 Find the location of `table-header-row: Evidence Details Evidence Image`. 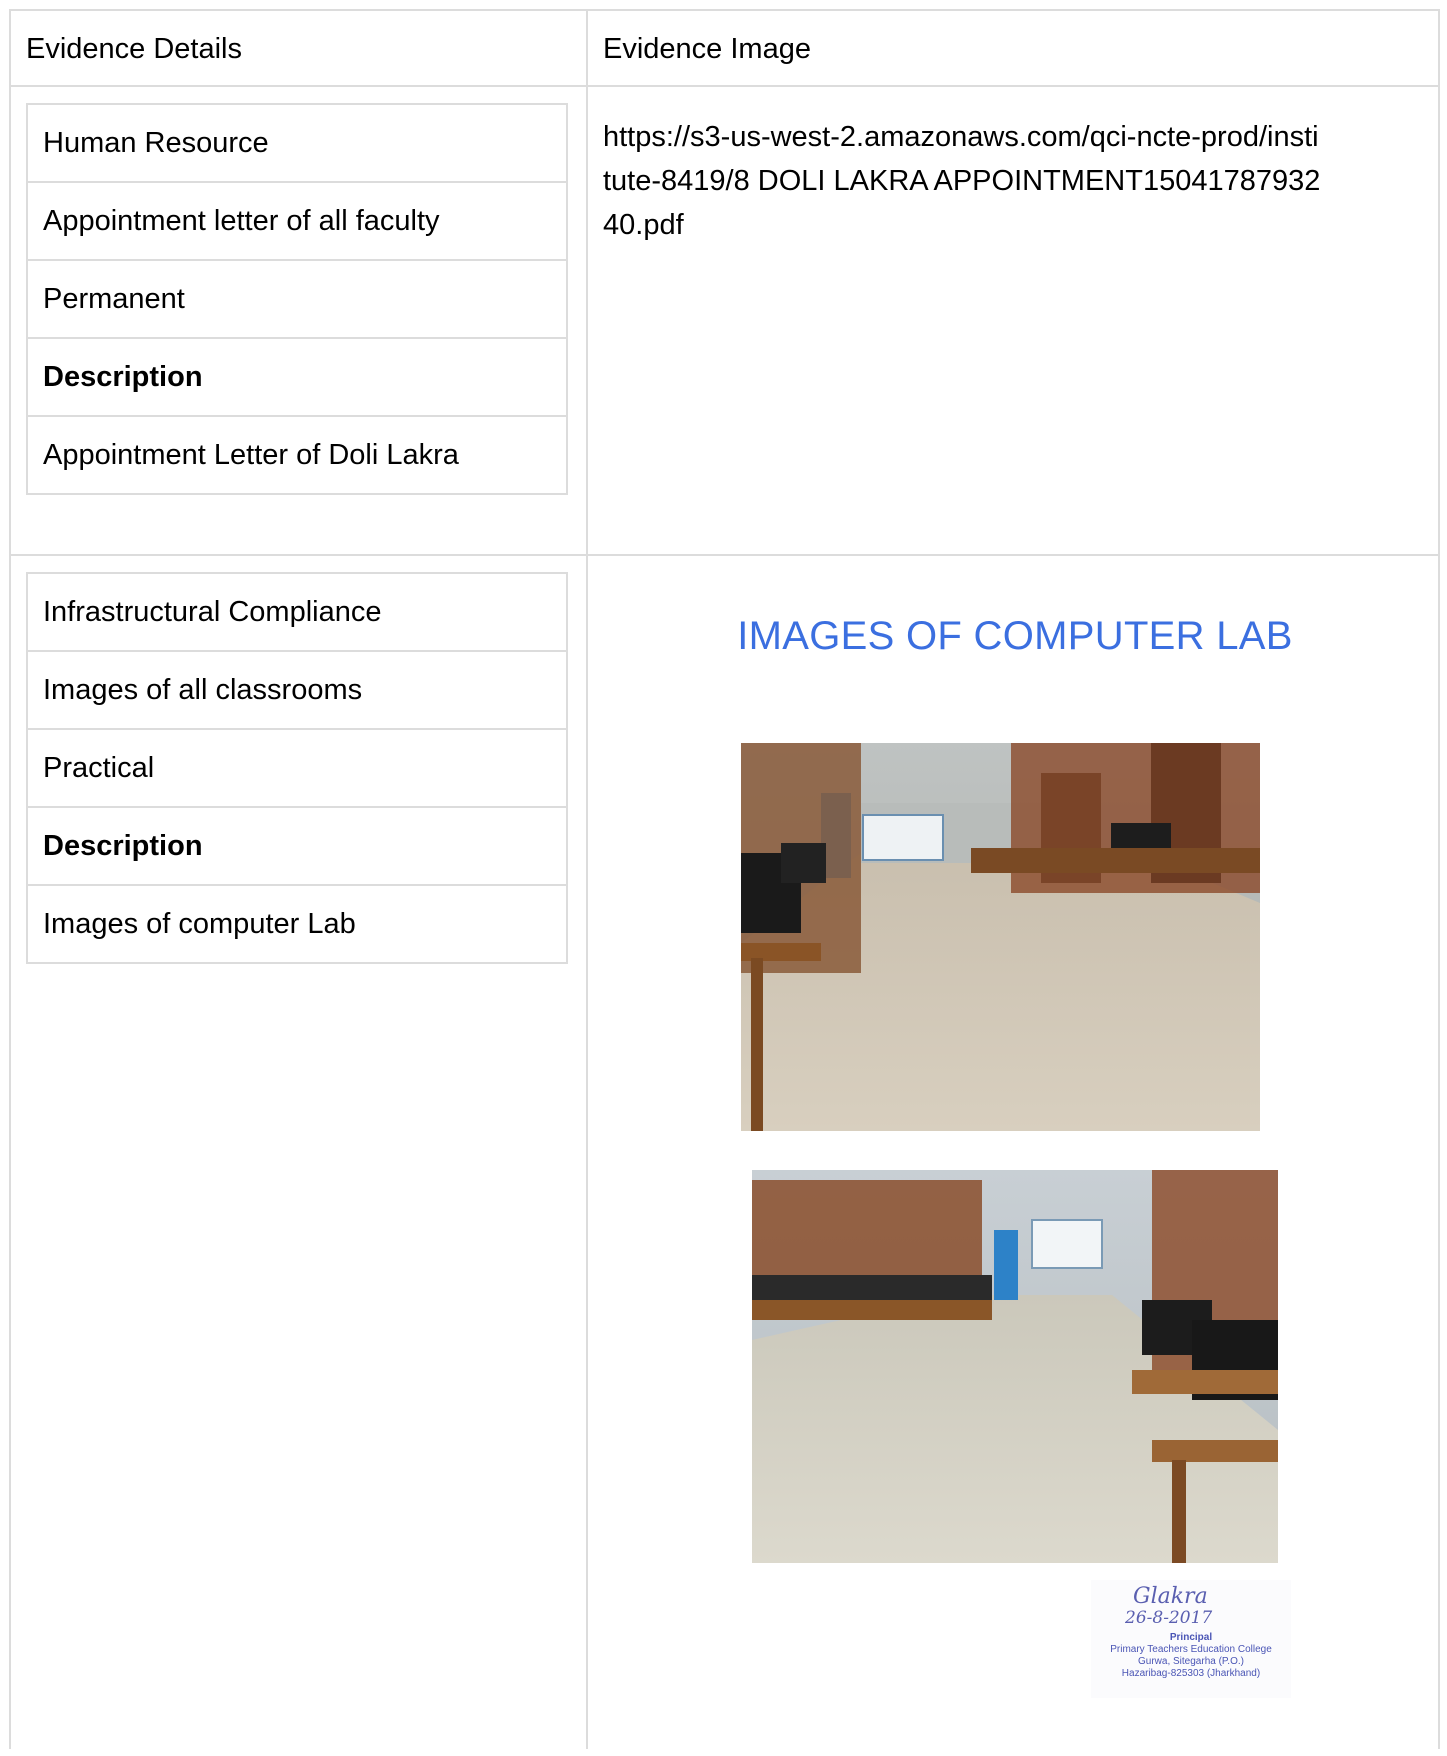

table-header-row: Evidence Details Evidence Image is located at coordinates (724, 49).